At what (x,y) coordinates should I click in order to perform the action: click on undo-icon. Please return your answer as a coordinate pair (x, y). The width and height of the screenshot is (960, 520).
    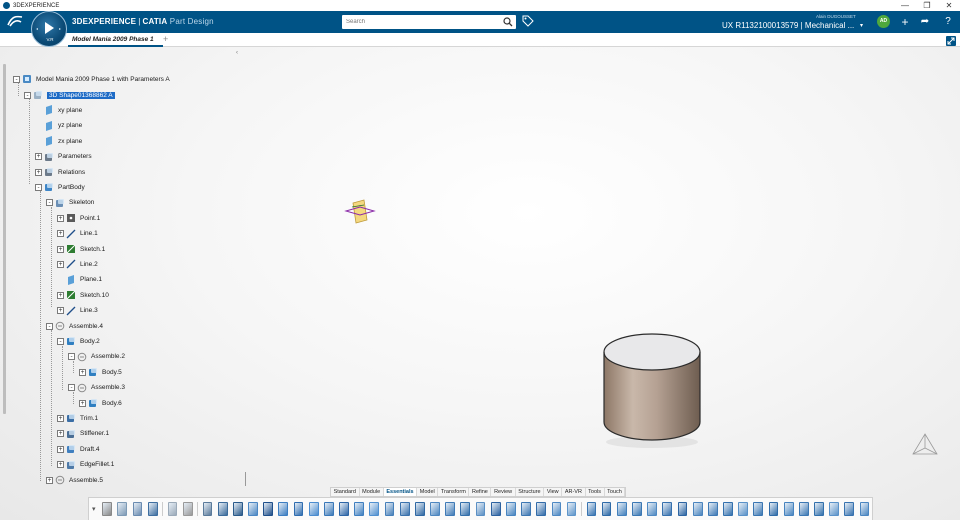
    Looking at the image, I should click on (152, 509).